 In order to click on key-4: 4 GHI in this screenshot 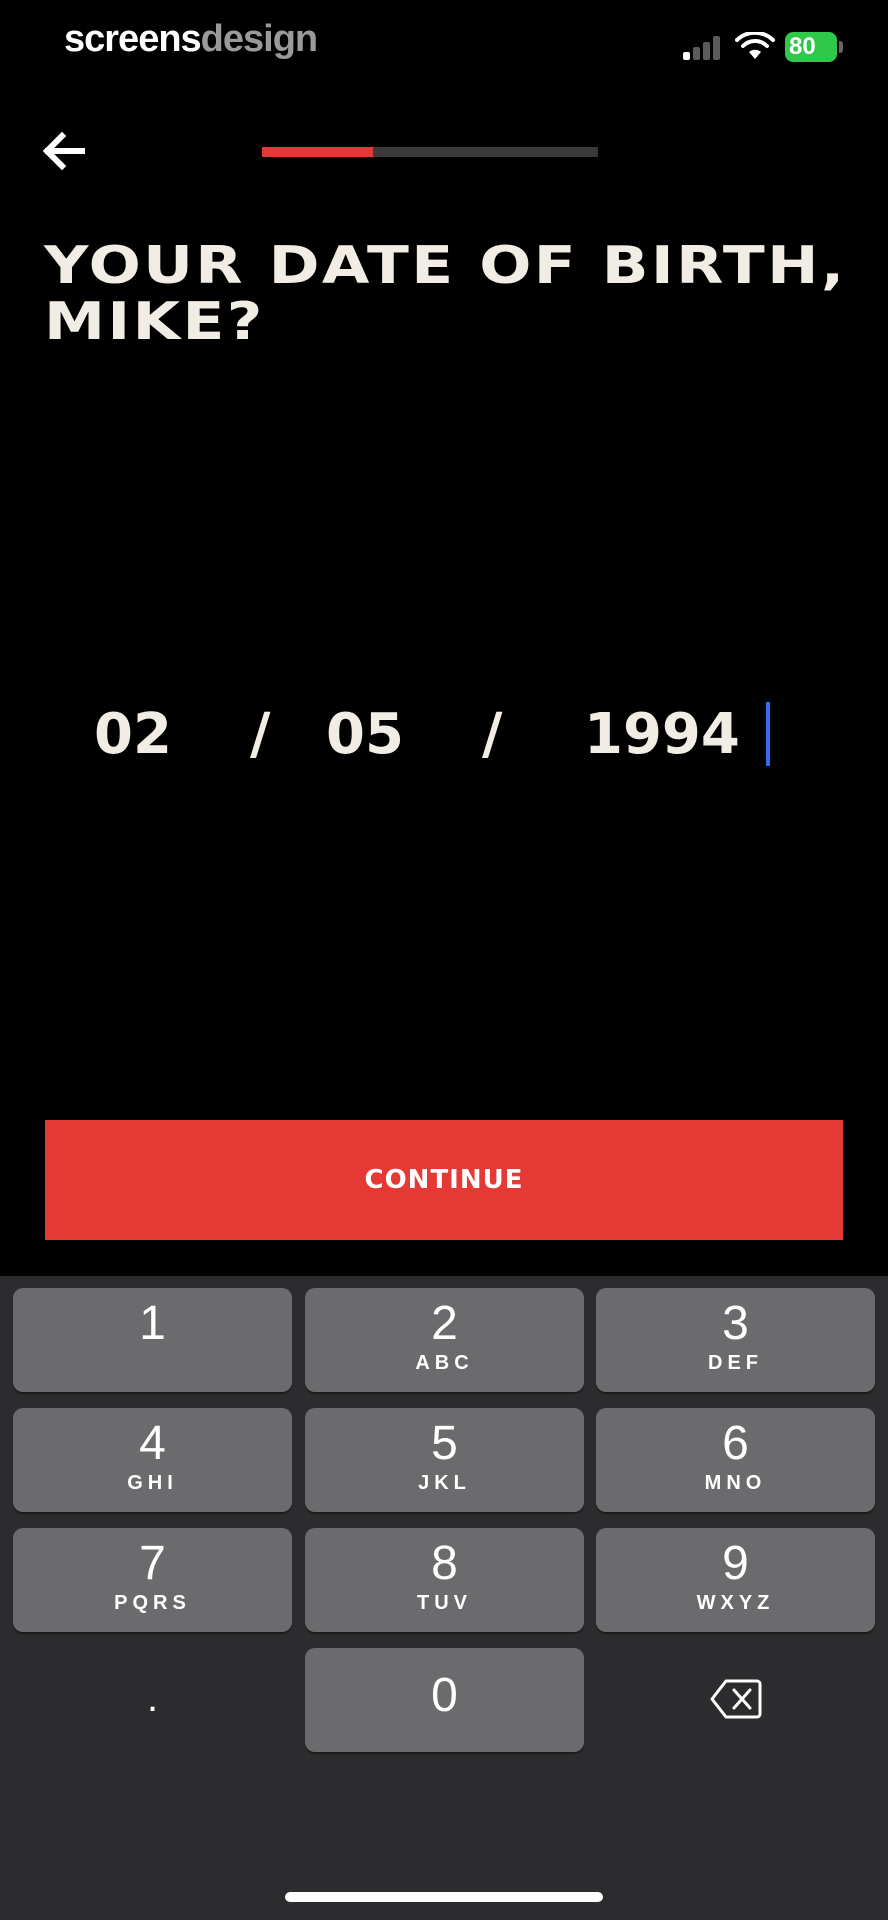, I will do `click(152, 1460)`.